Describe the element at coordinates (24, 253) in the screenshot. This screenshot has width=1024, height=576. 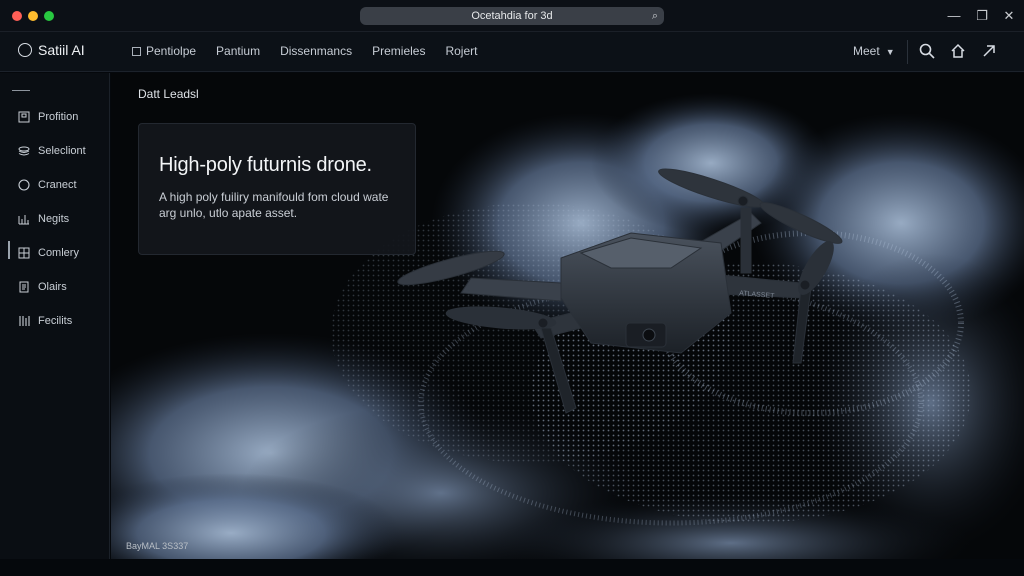
I see `grid-icon` at that location.